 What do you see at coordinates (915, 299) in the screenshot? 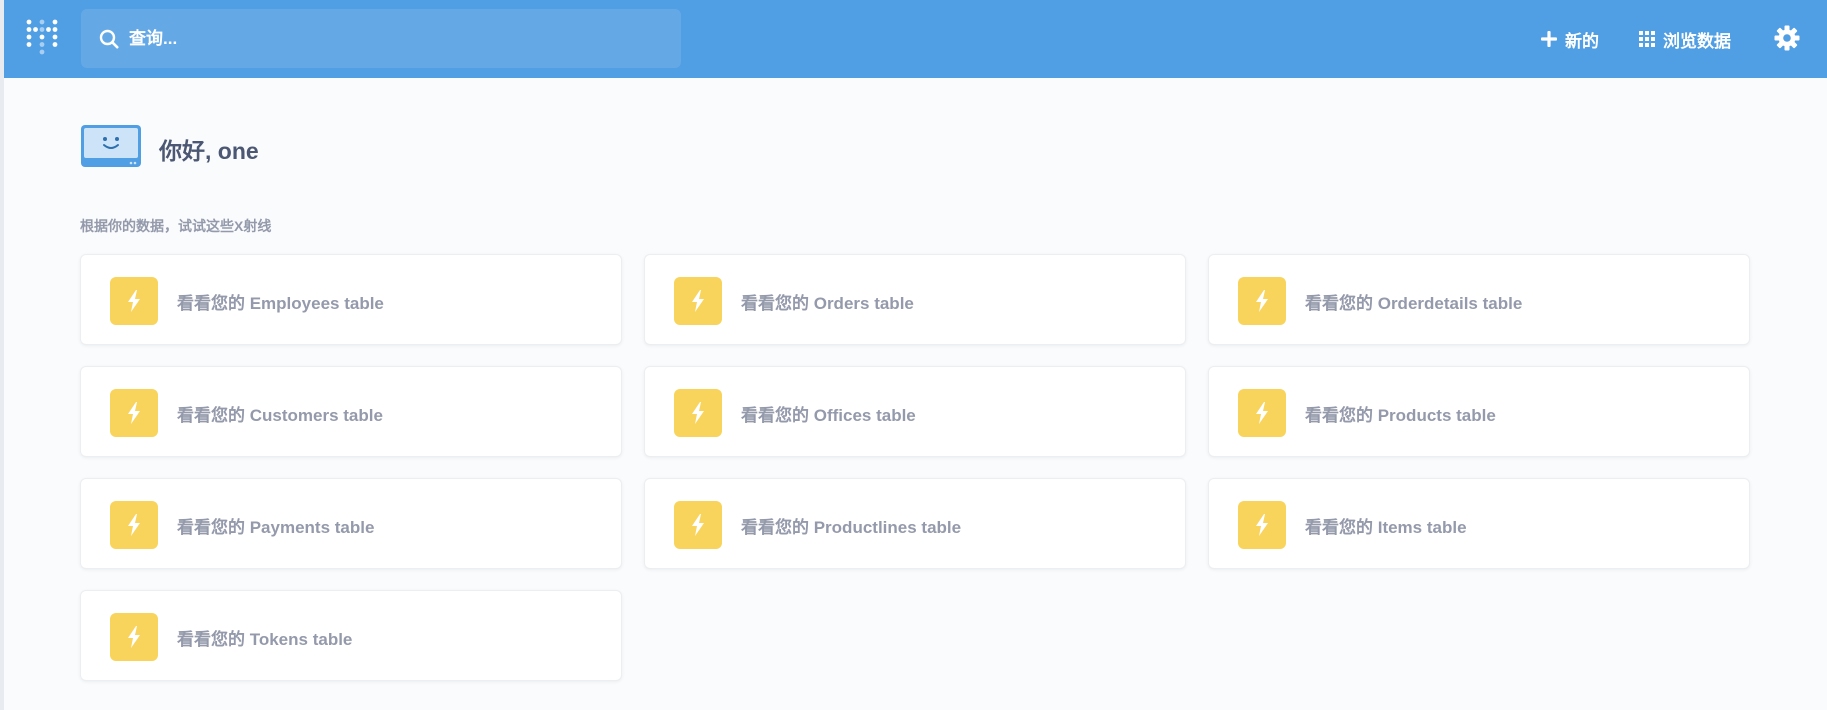
I see `xray-card-orders: 看看您的 Orders table` at bounding box center [915, 299].